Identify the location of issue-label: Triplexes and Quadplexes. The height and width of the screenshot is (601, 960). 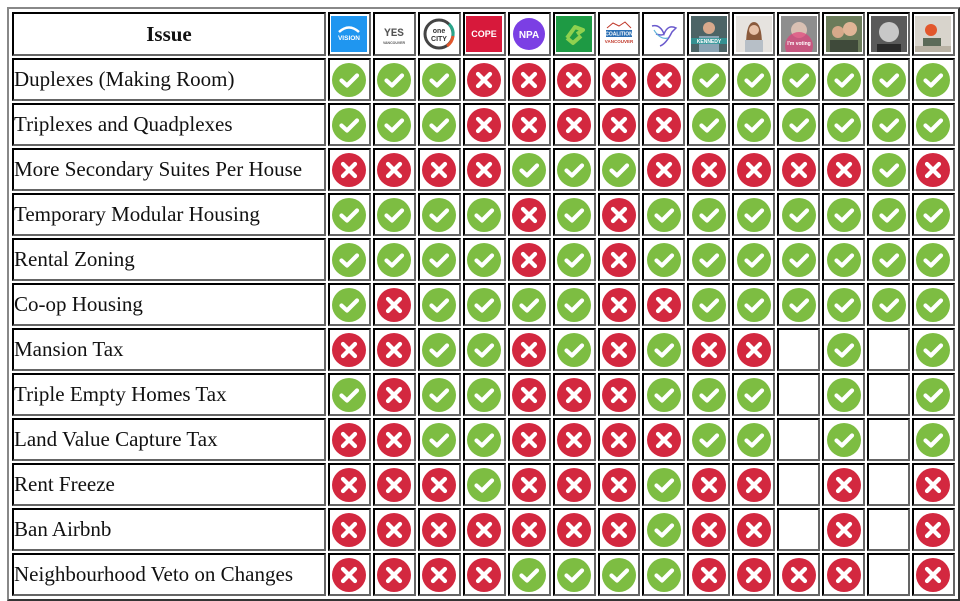
(169, 124).